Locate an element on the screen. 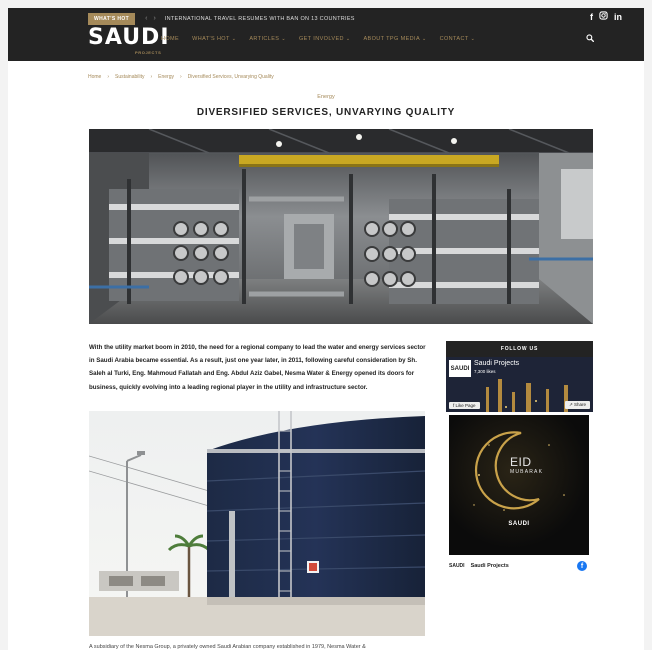  eid-subtitle: MUBARAK is located at coordinates (527, 472).